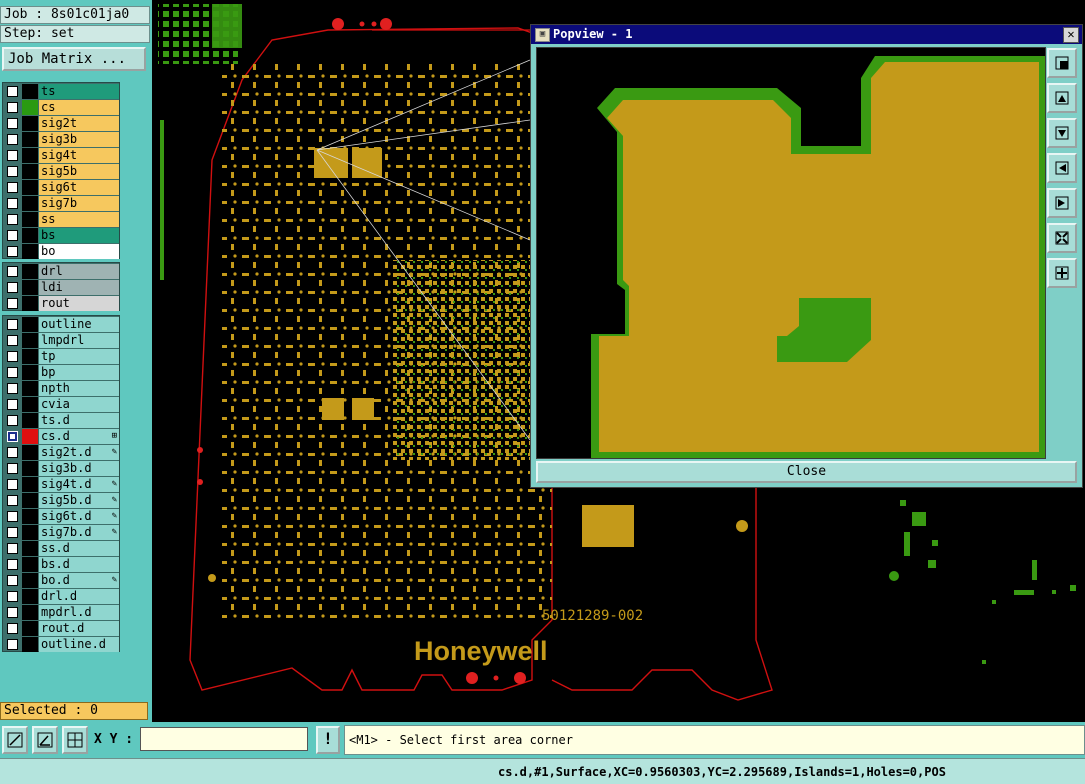 This screenshot has width=1085, height=784. What do you see at coordinates (79, 580) in the screenshot?
I see `layer-name: bo.d` at bounding box center [79, 580].